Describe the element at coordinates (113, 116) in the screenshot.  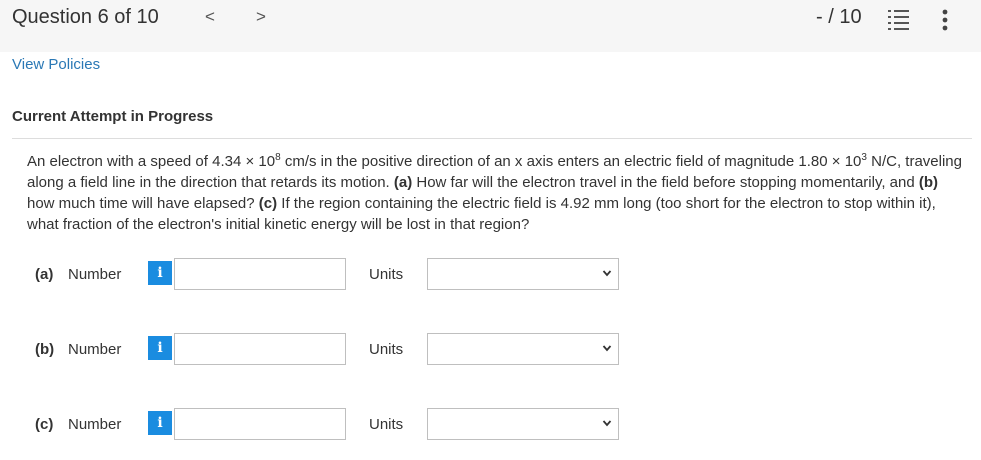
I see `attempt-status-heading: Current Attempt in Progress` at that location.